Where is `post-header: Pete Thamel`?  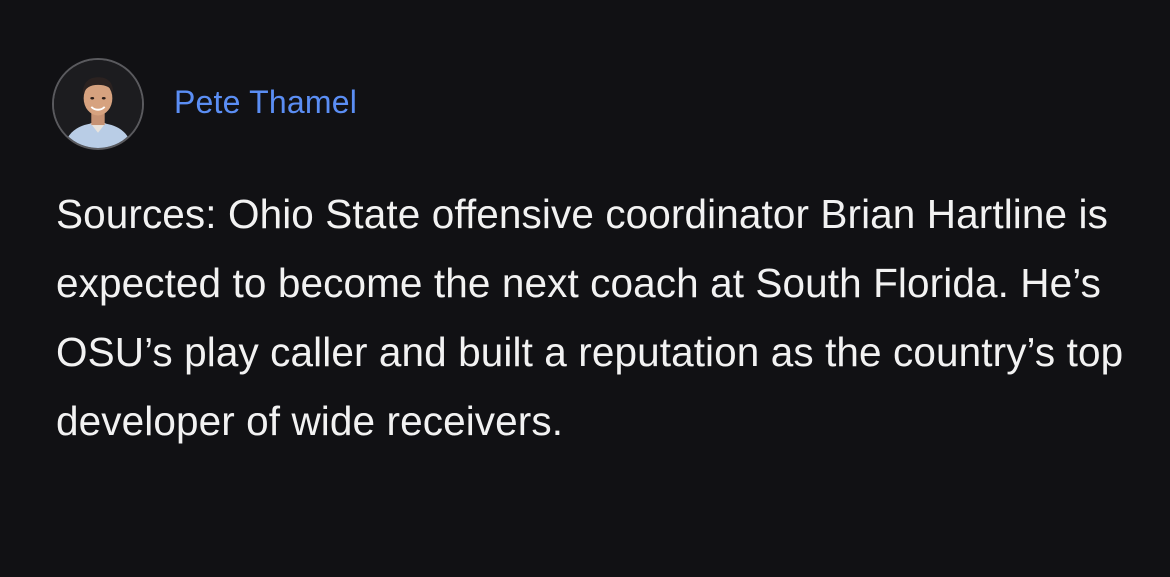
post-header: Pete Thamel is located at coordinates (204, 104).